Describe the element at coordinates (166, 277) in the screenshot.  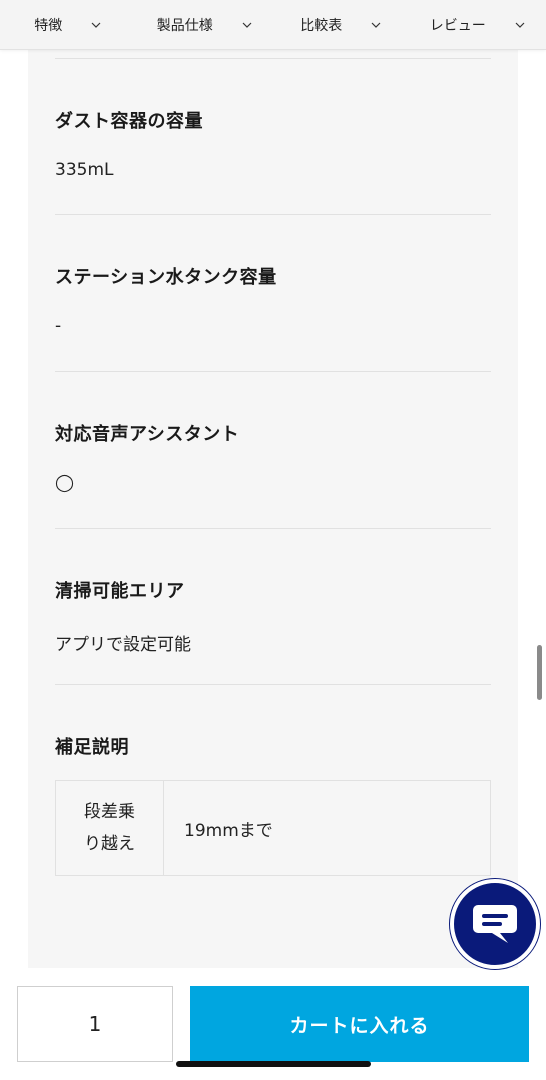
I see `spec-label: ステーション水タンク容量` at that location.